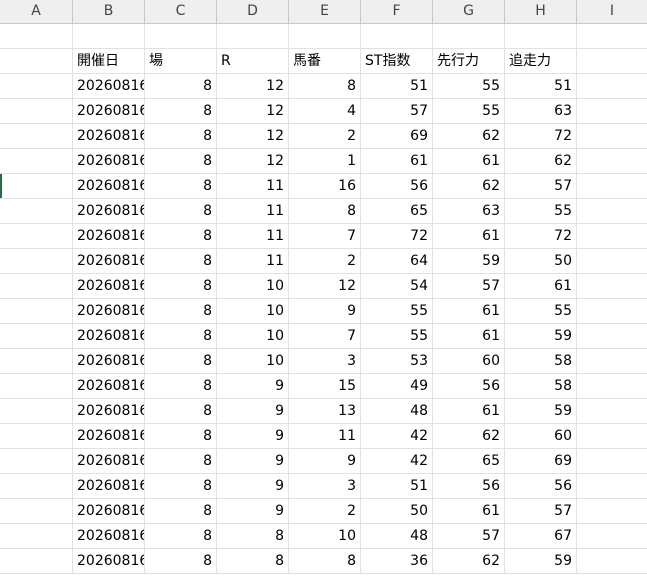 The height and width of the screenshot is (577, 647). Describe the element at coordinates (397, 411) in the screenshot. I see `cell-st-index: 48` at that location.